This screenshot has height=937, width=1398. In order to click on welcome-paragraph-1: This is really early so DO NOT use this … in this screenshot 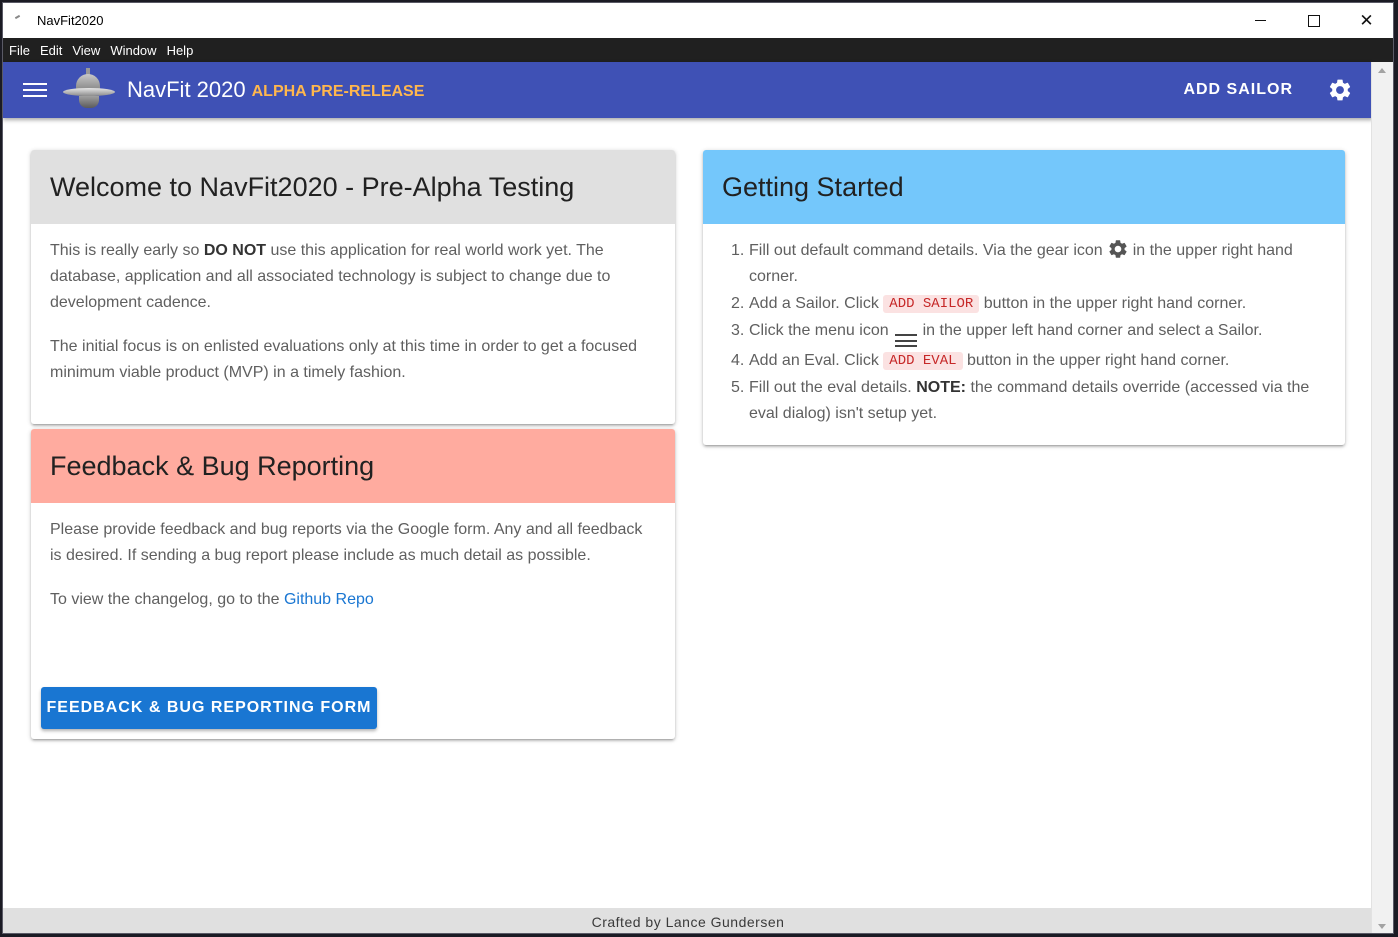, I will do `click(330, 276)`.